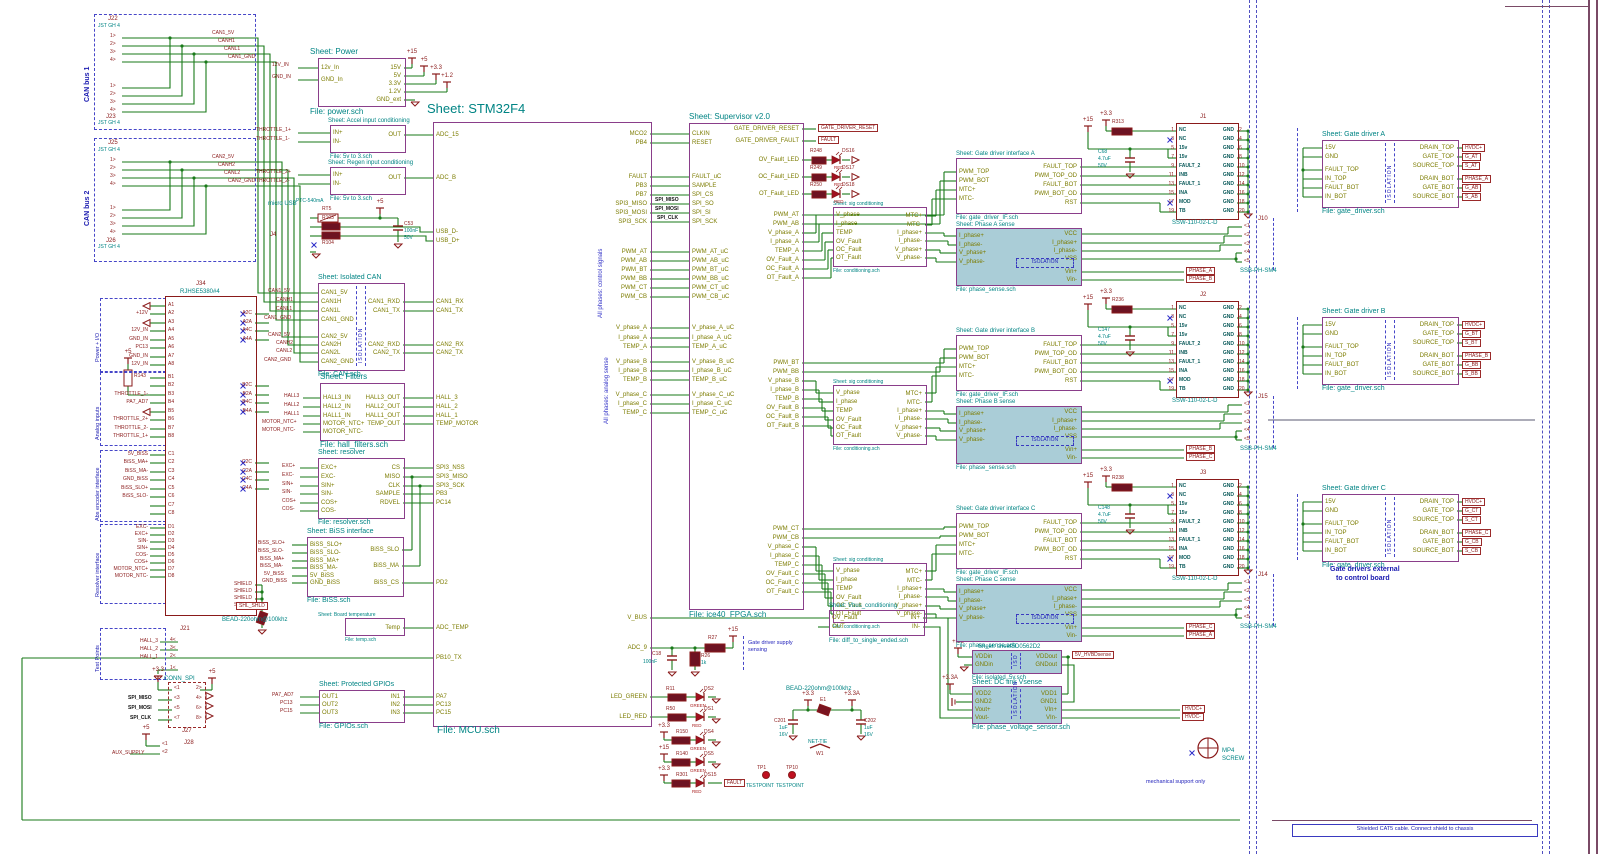  What do you see at coordinates (271, 543) in the screenshot?
I see `text-label: BiSS_SLO+` at bounding box center [271, 543].